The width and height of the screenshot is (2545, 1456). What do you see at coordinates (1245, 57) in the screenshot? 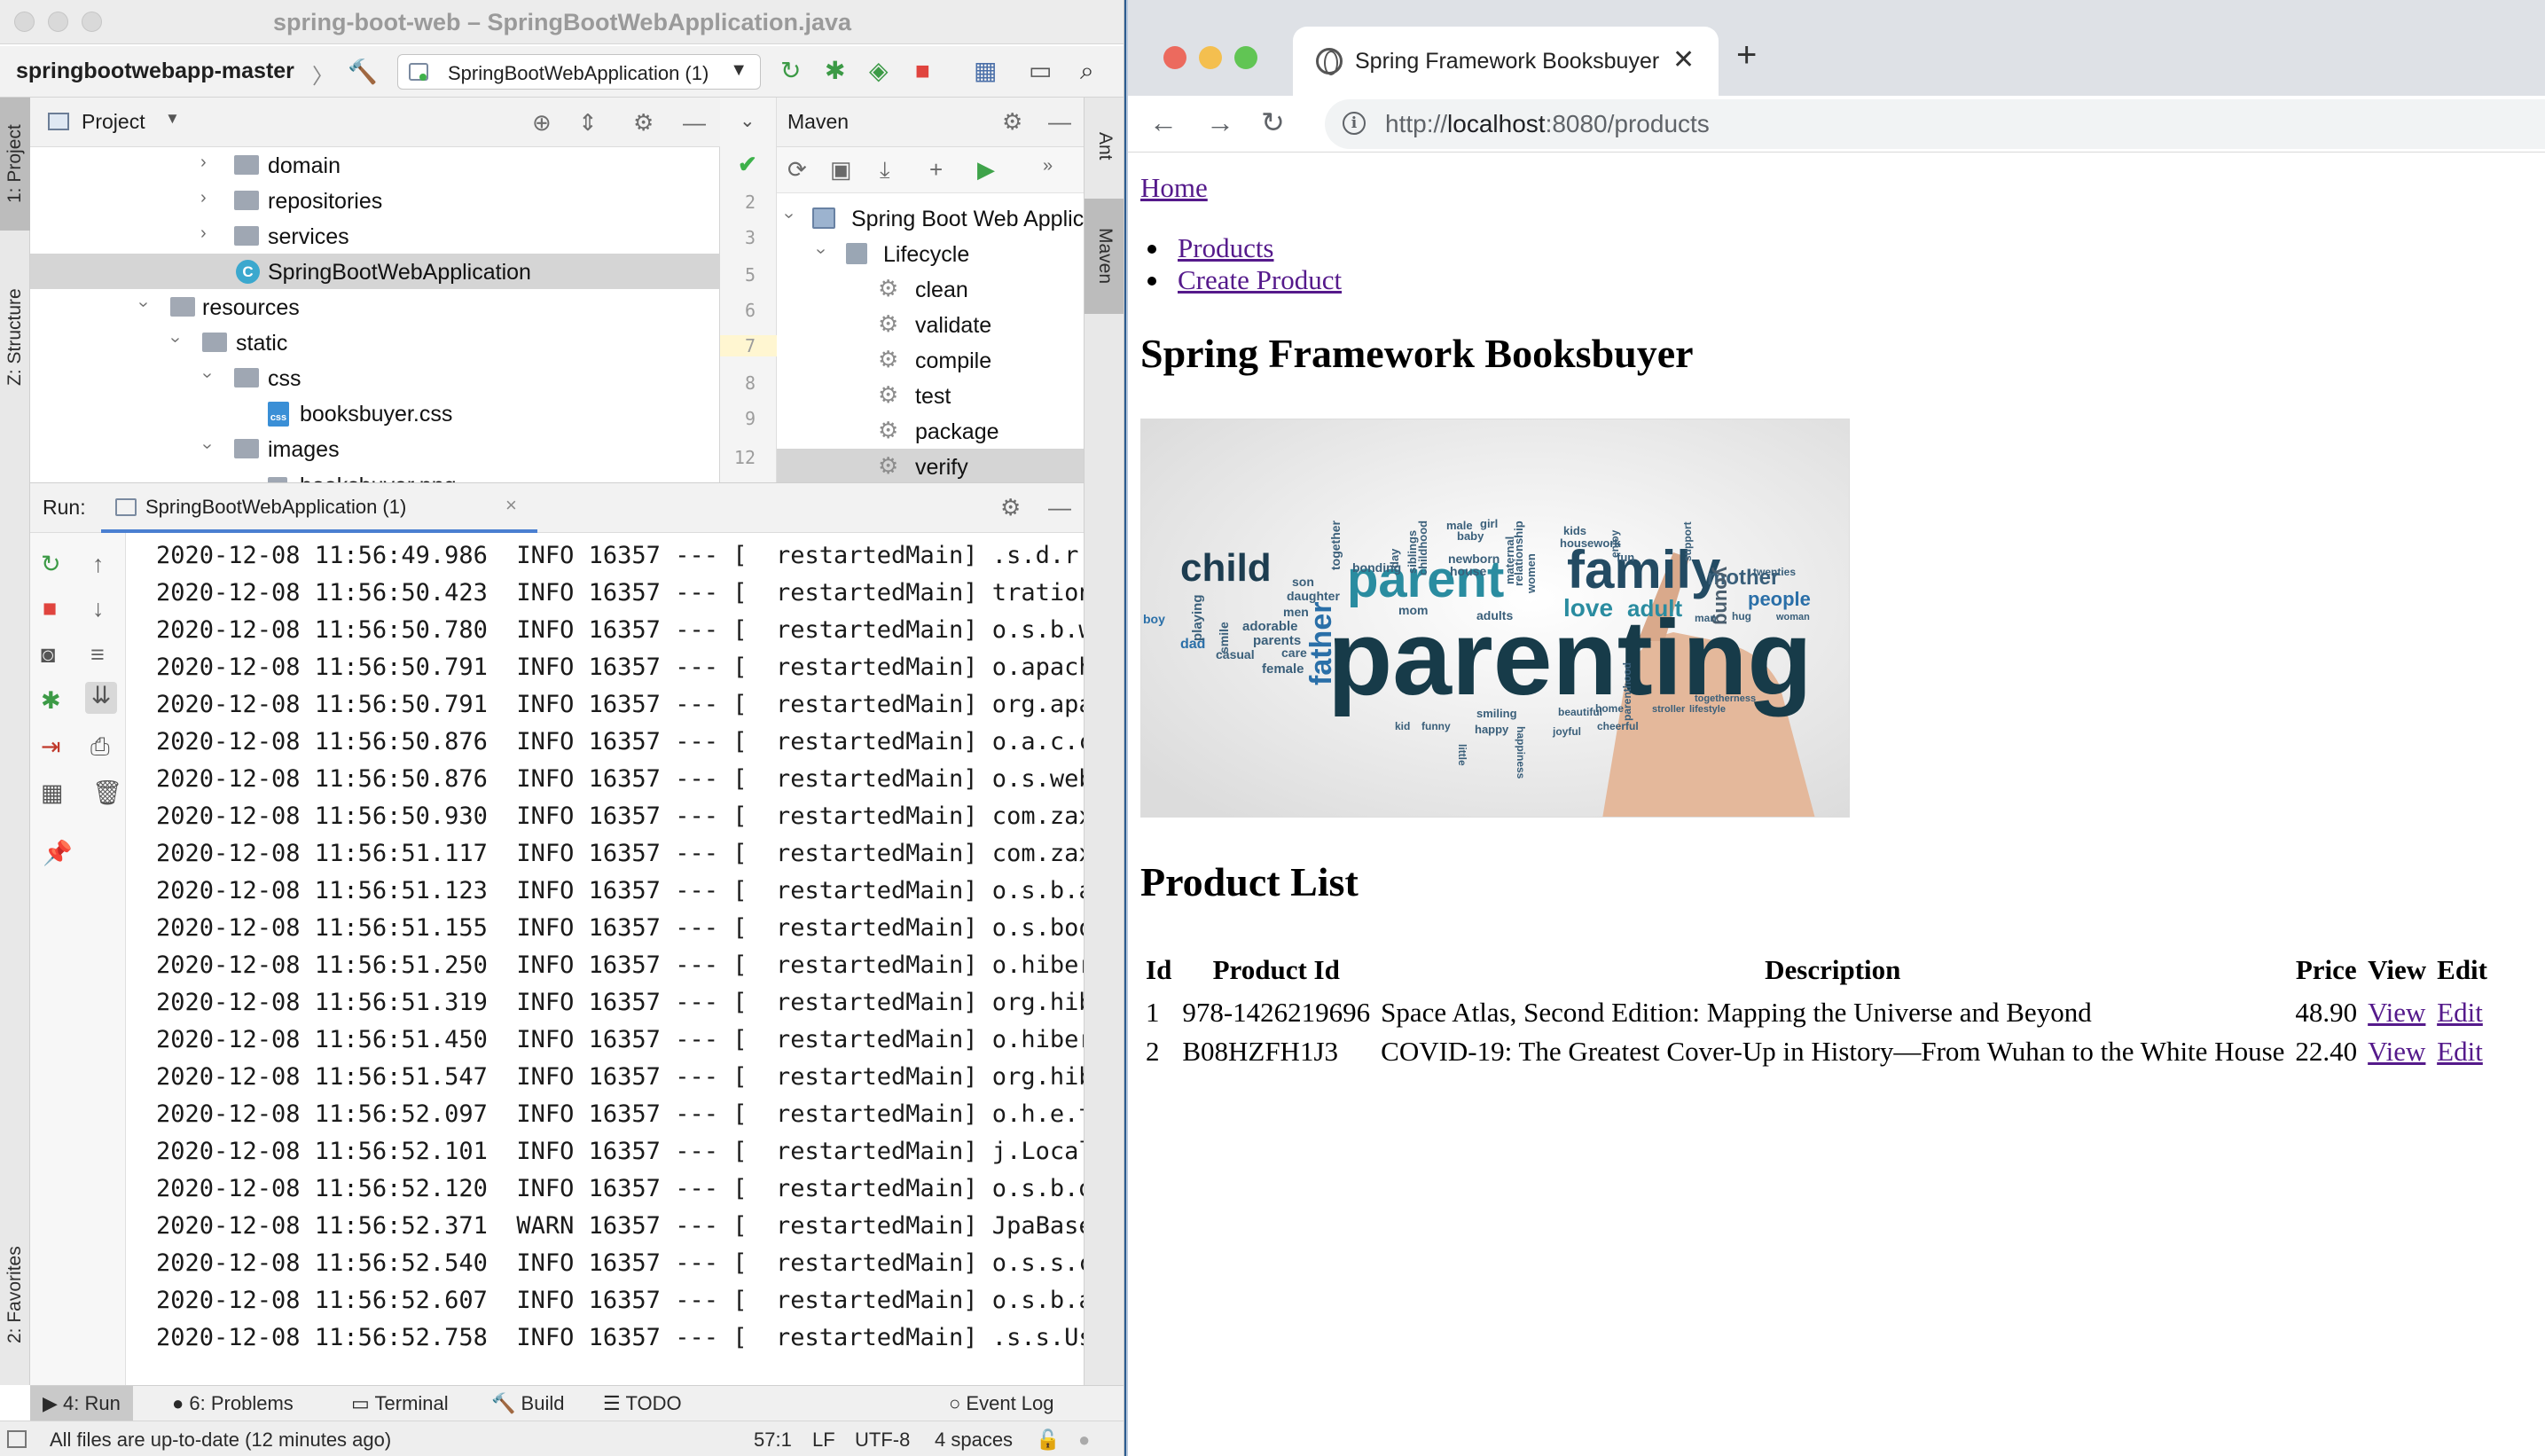
I see `zoom-window-button` at bounding box center [1245, 57].